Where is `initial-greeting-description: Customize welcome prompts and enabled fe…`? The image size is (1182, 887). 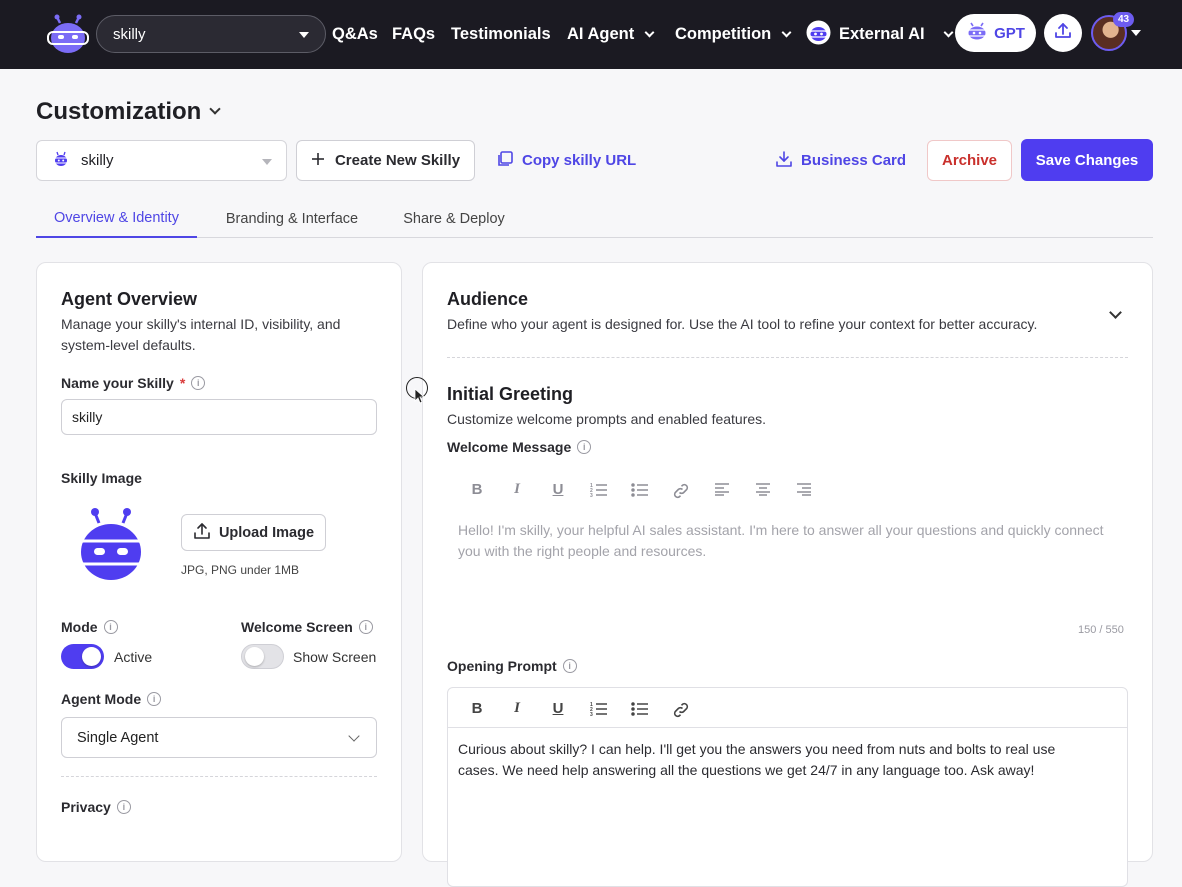
initial-greeting-description: Customize welcome prompts and enabled fe… is located at coordinates (607, 419).